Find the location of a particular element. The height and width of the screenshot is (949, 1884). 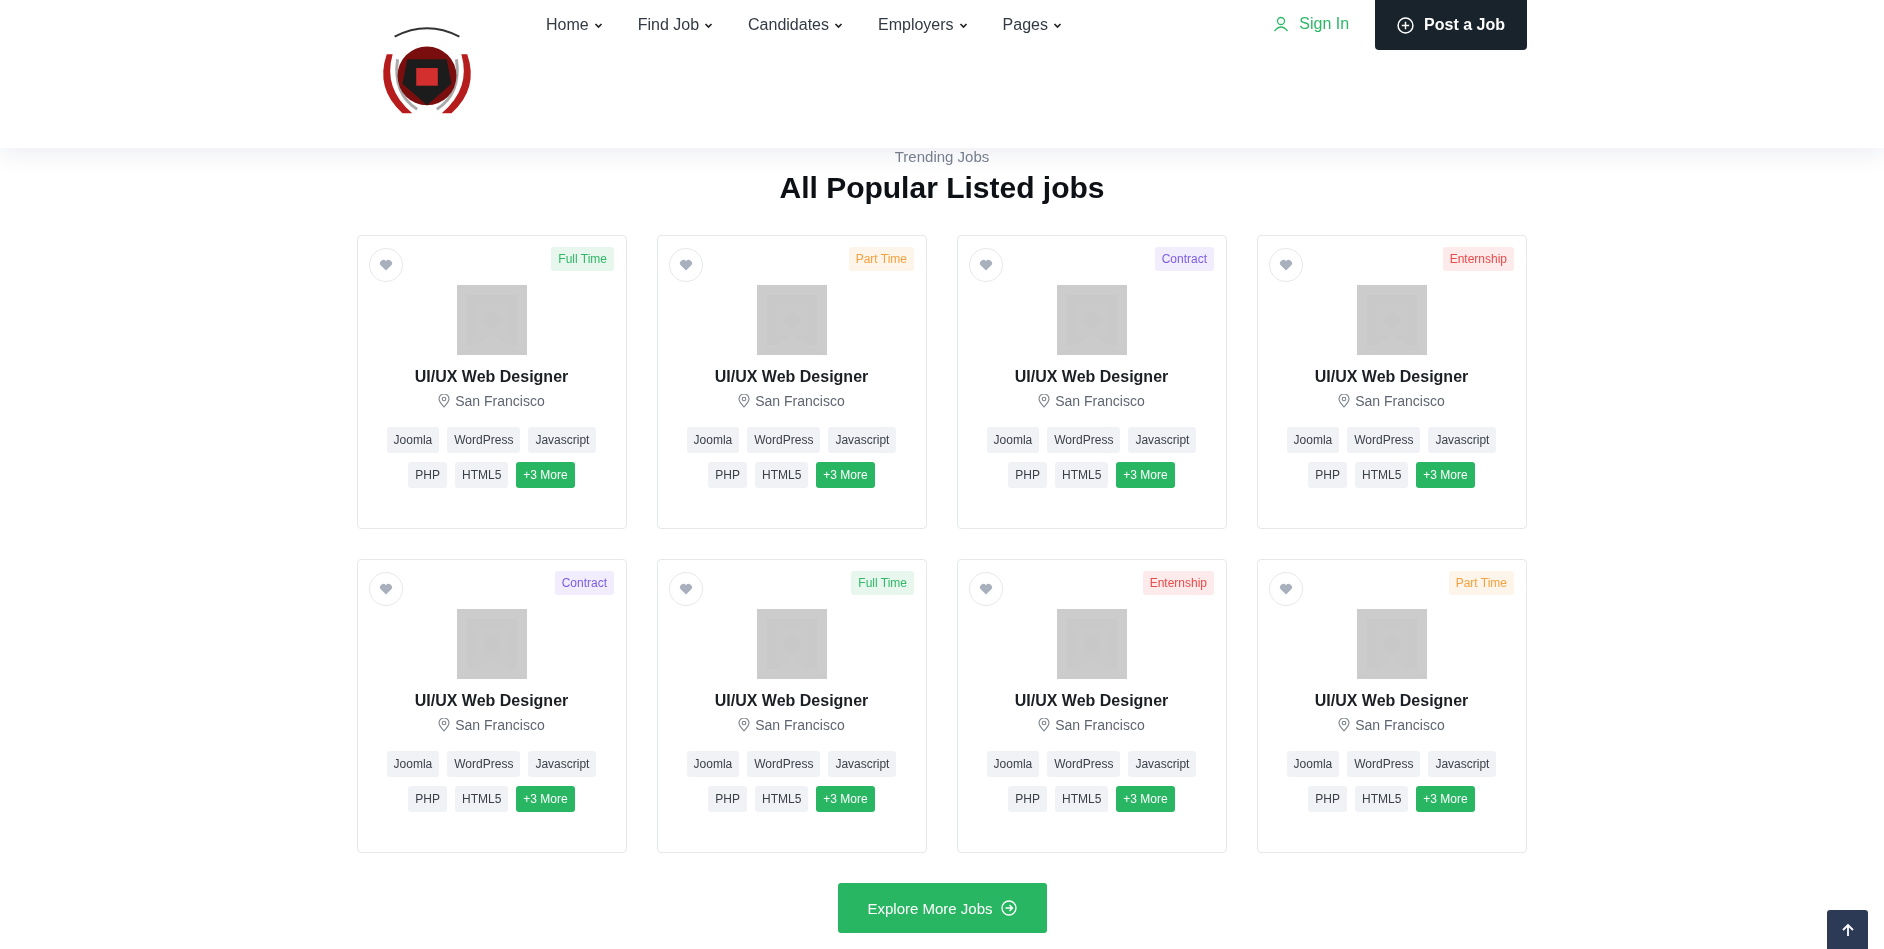

arrow-right-circle-icon is located at coordinates (1008, 908).